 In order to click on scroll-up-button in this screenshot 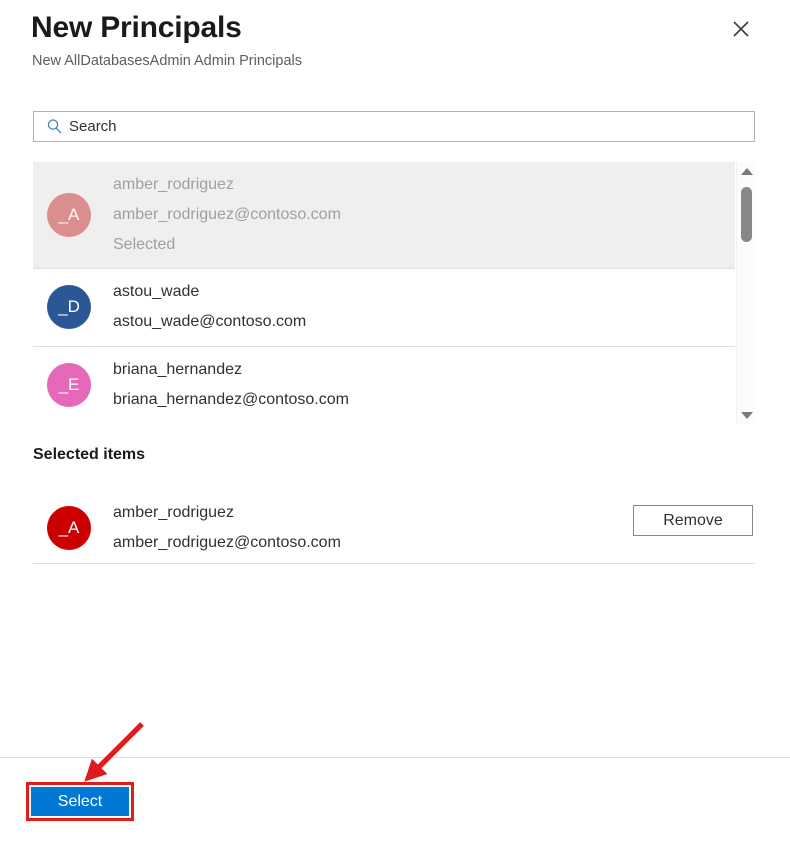, I will do `click(746, 171)`.